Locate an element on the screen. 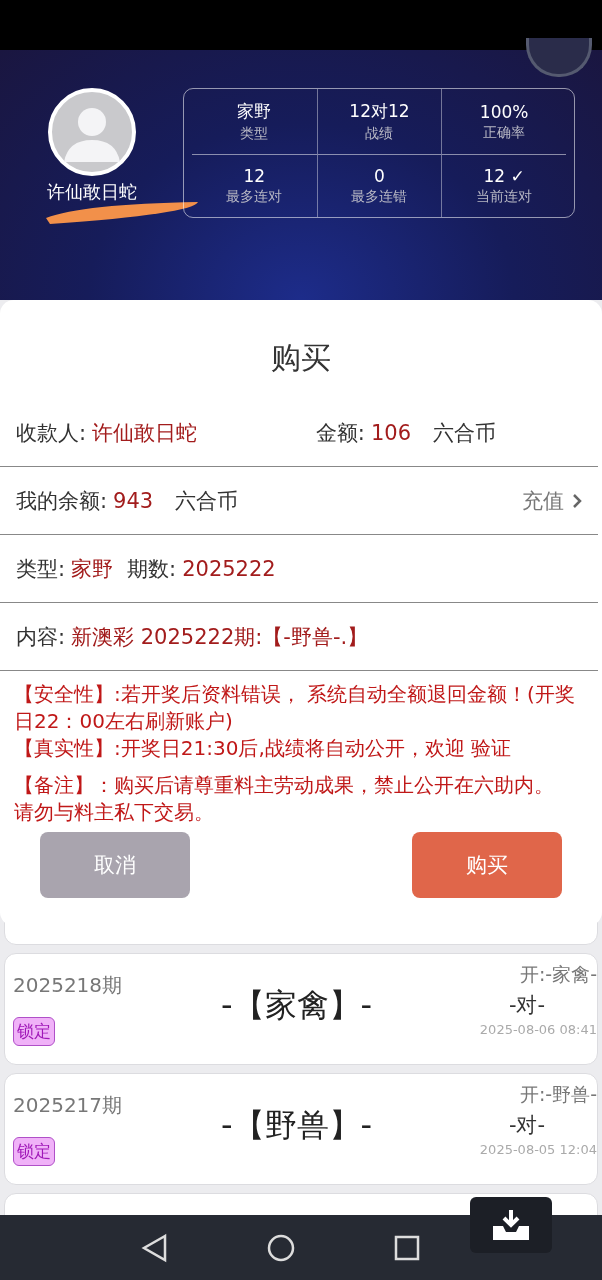 The image size is (602, 1280). payee-label: 收款人: is located at coordinates (51, 433).